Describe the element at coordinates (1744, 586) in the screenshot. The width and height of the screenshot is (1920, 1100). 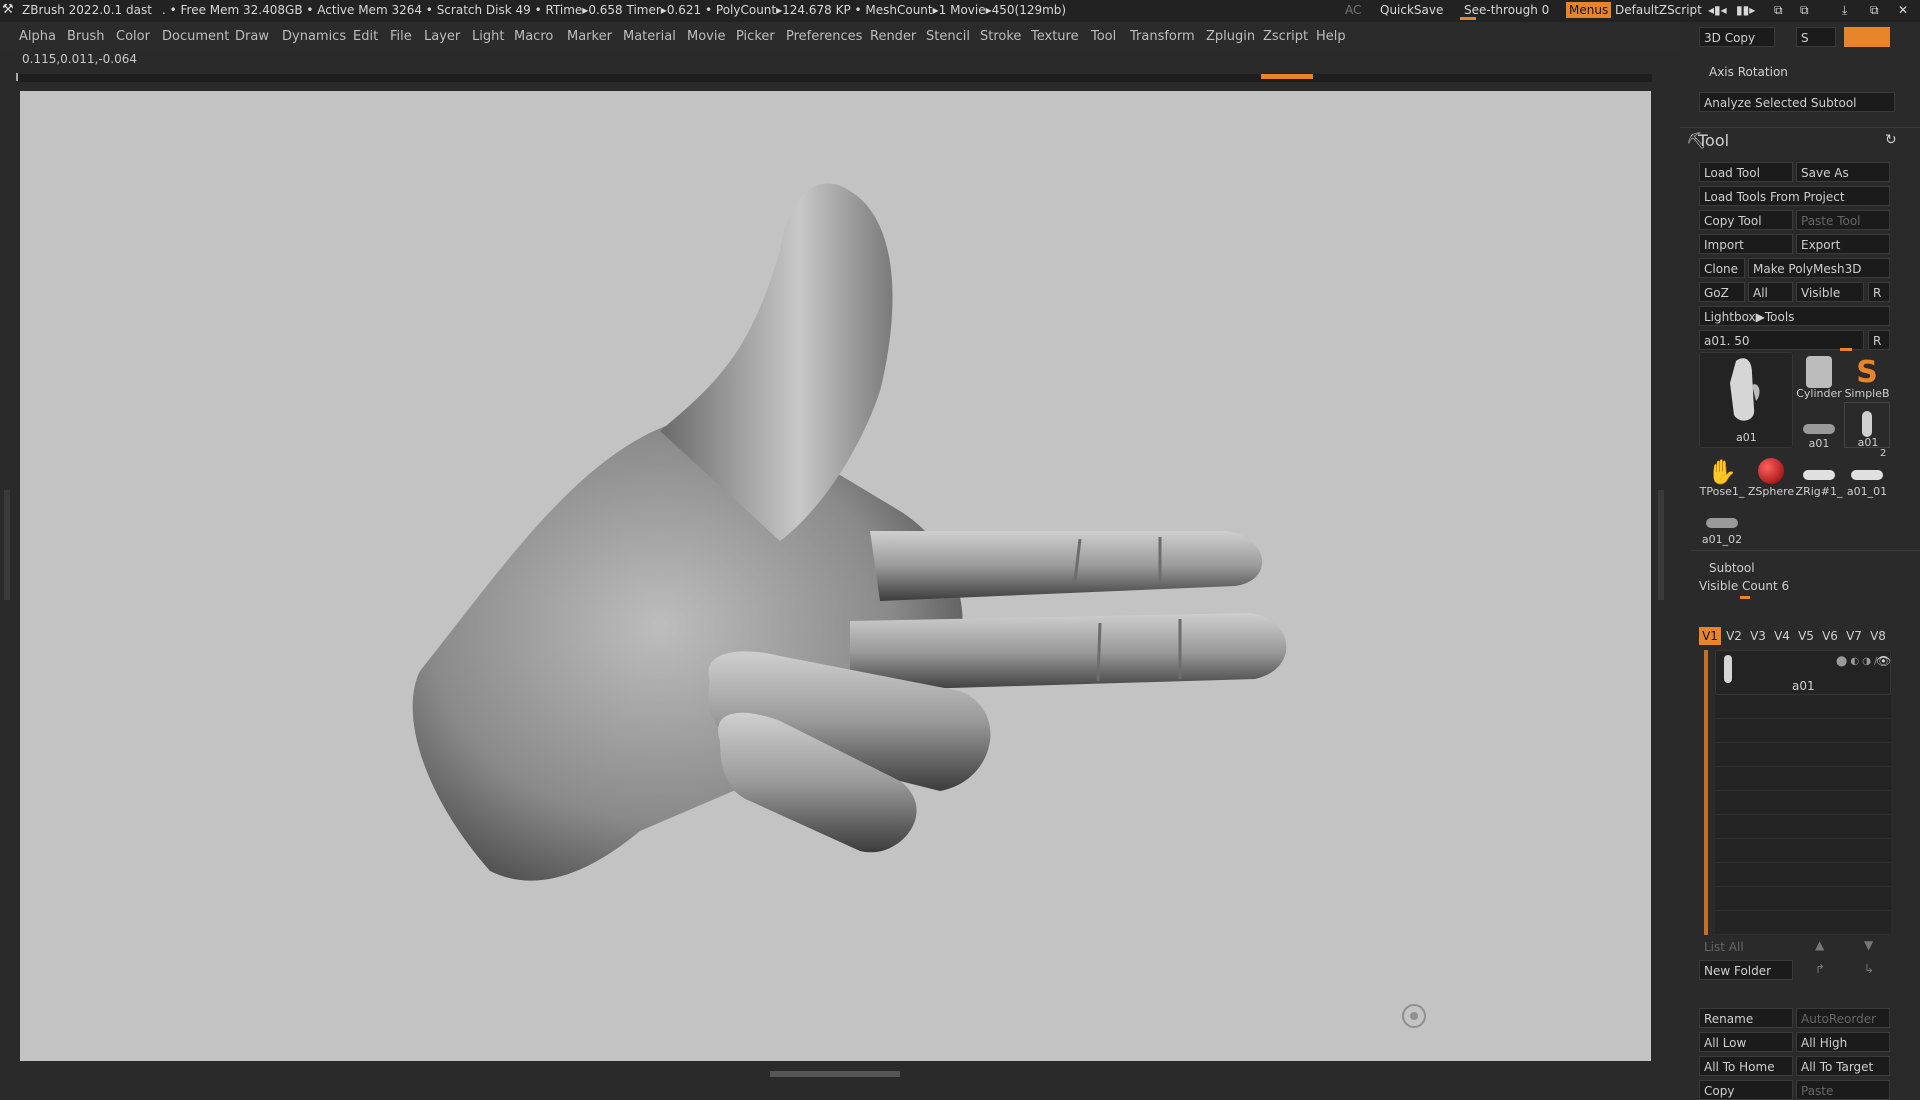
I see `visible-count-slider: Visible Count 6` at that location.